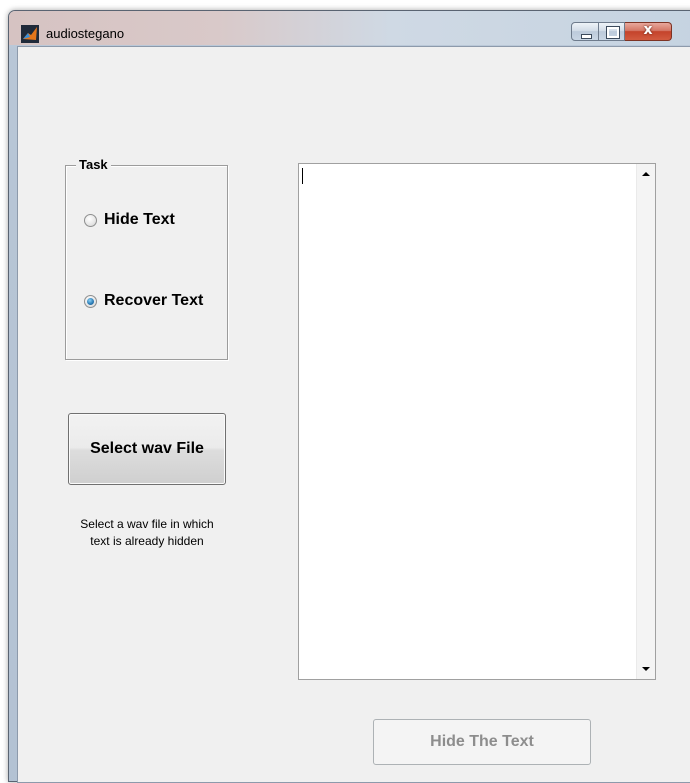 The height and width of the screenshot is (783, 690). Describe the element at coordinates (646, 669) in the screenshot. I see `scroll-down-arrow-icon` at that location.